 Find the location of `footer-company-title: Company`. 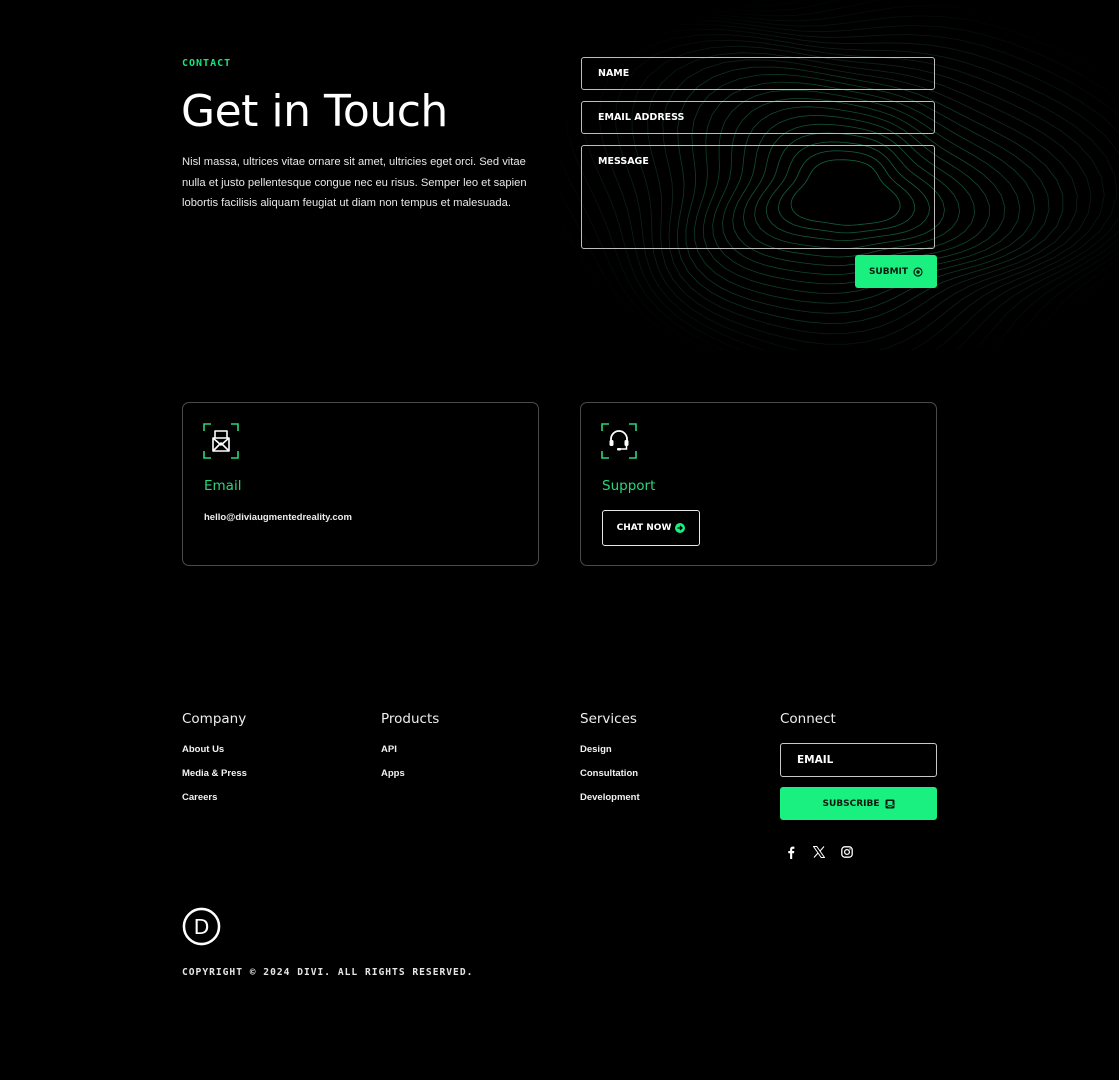

footer-company-title: Company is located at coordinates (214, 719).